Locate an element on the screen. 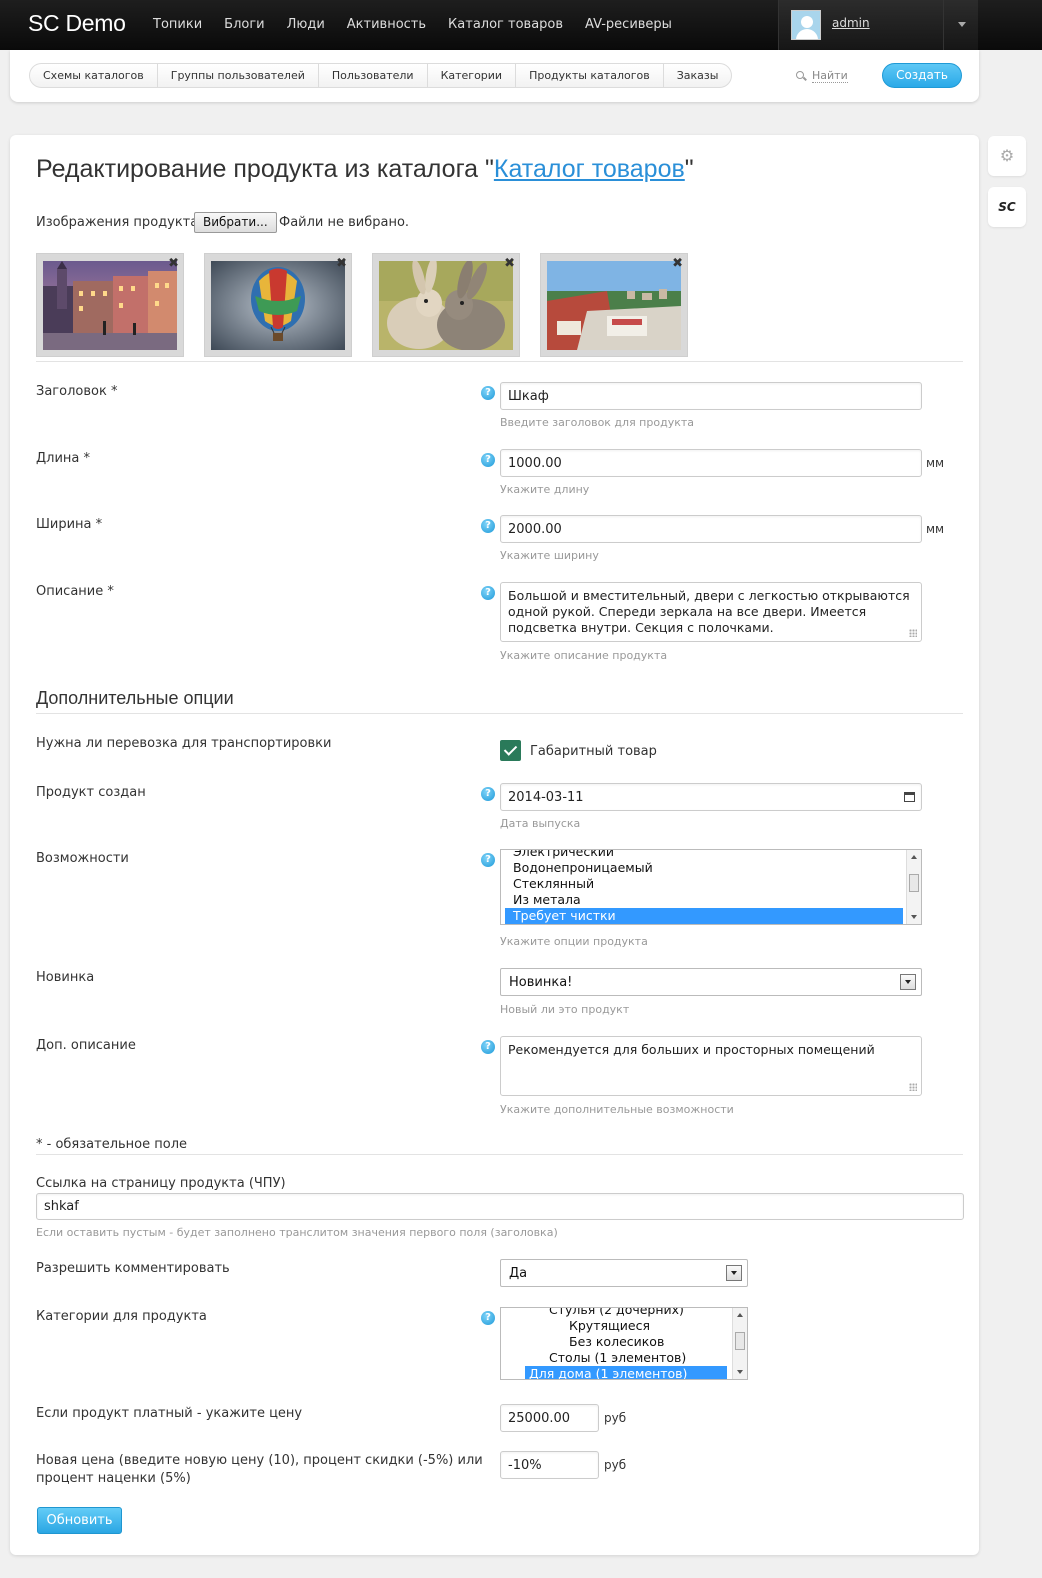 Image resolution: width=1042 pixels, height=1578 pixels. product-image-4: ✖ is located at coordinates (614, 305).